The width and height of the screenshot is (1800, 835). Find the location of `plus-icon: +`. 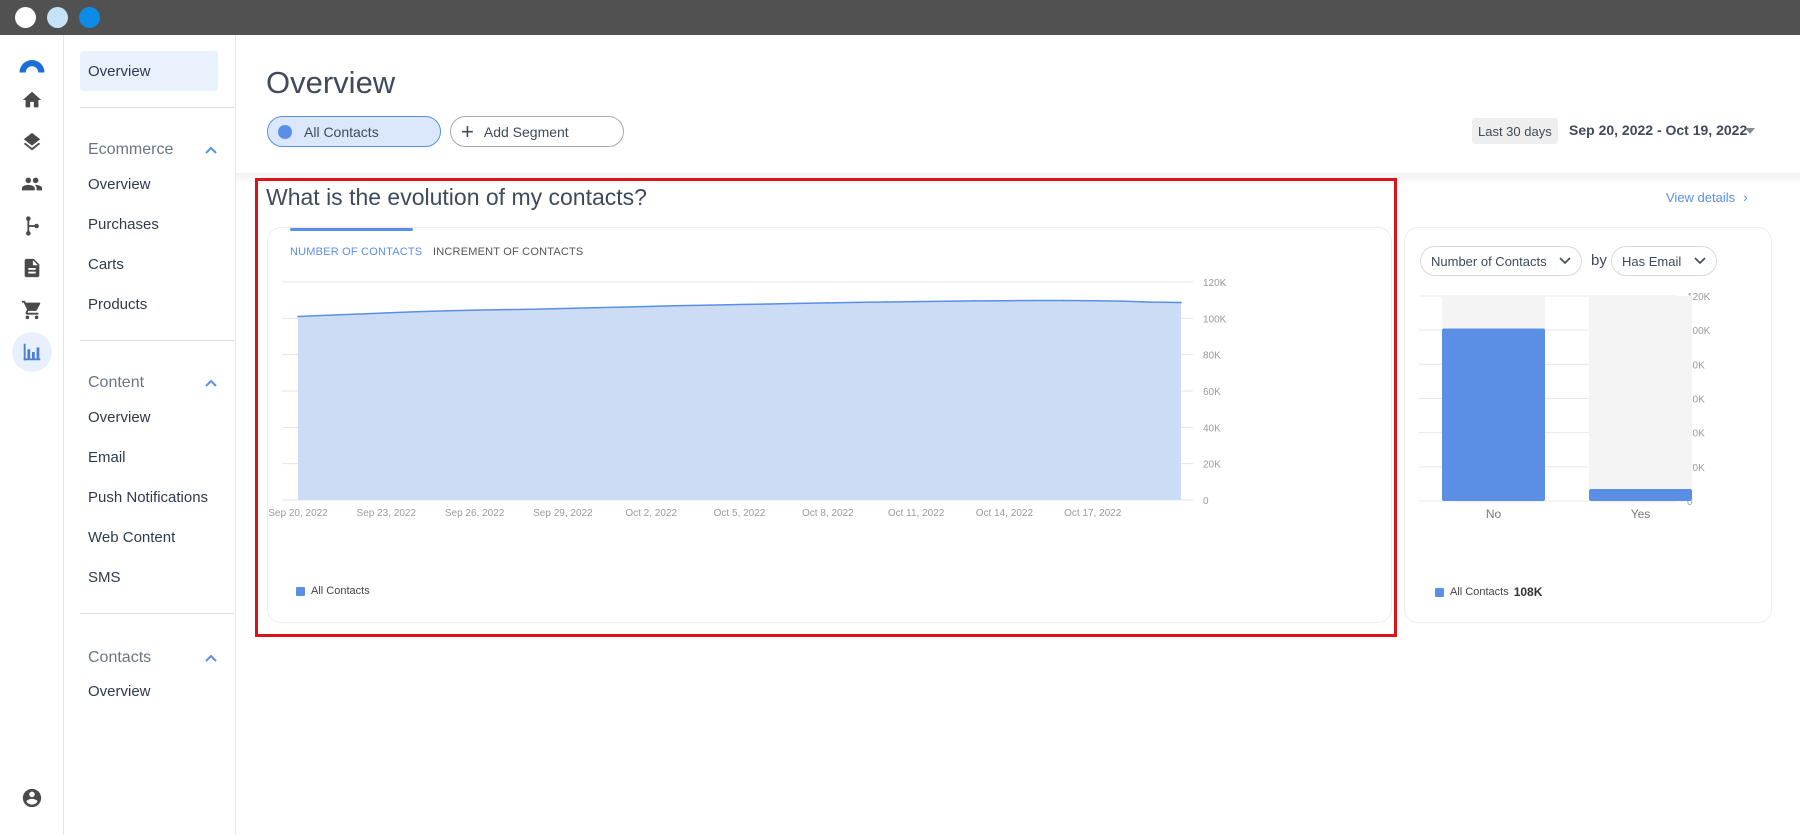

plus-icon: + is located at coordinates (467, 131).